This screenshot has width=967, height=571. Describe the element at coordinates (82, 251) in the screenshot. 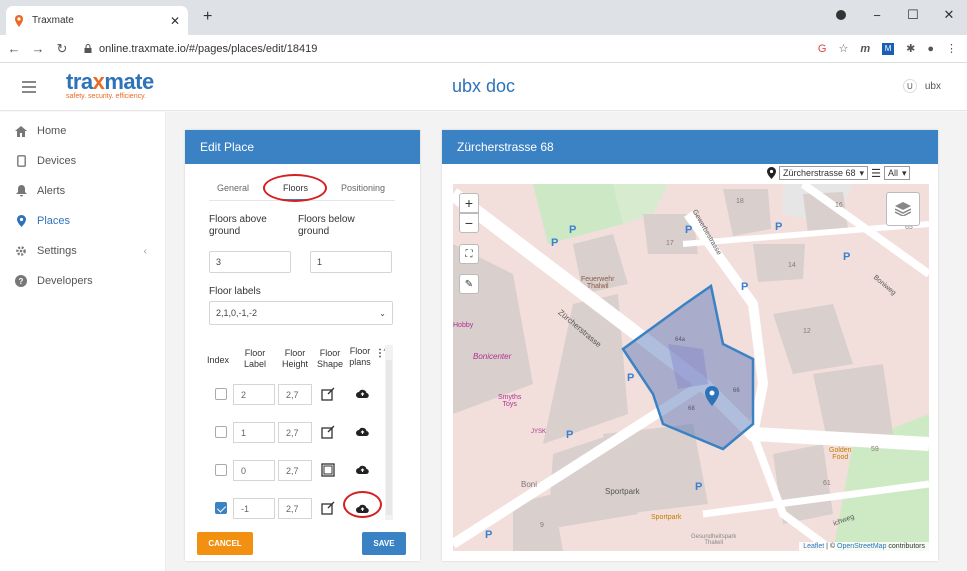

I see `sidebar-item-settings: Settings ‹` at that location.